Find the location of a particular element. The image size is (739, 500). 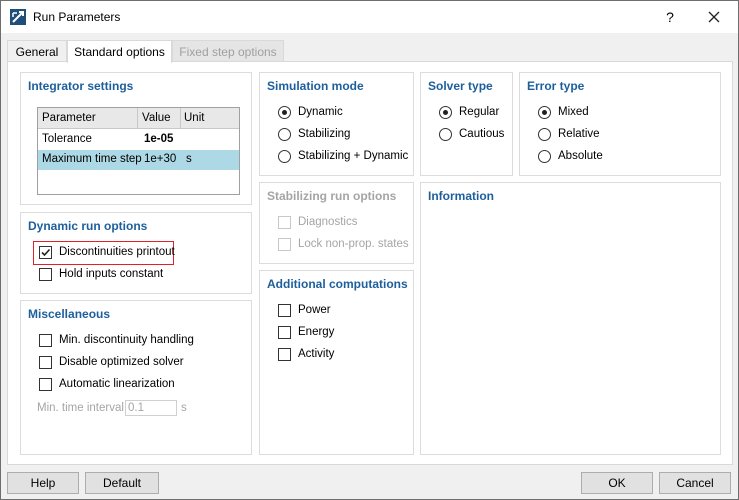

activity-checkbox: Activity is located at coordinates (338, 355).